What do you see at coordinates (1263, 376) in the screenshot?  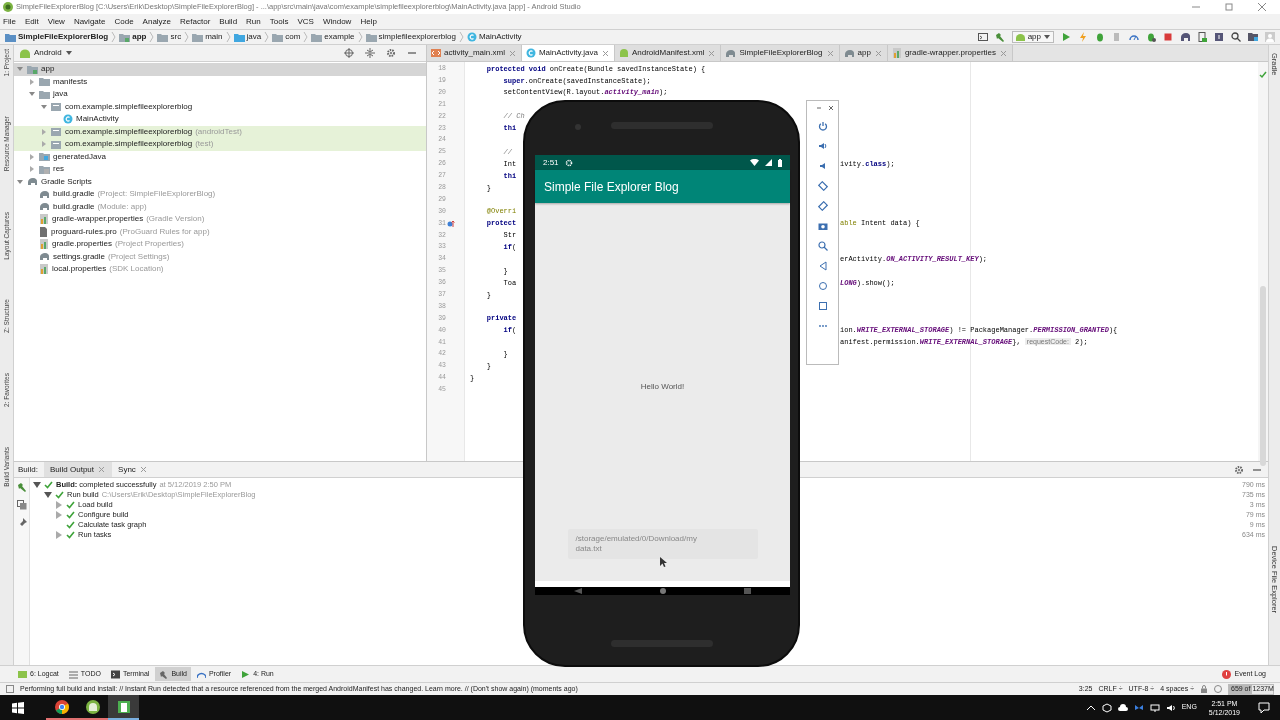 I see `scrollbar-thumb` at bounding box center [1263, 376].